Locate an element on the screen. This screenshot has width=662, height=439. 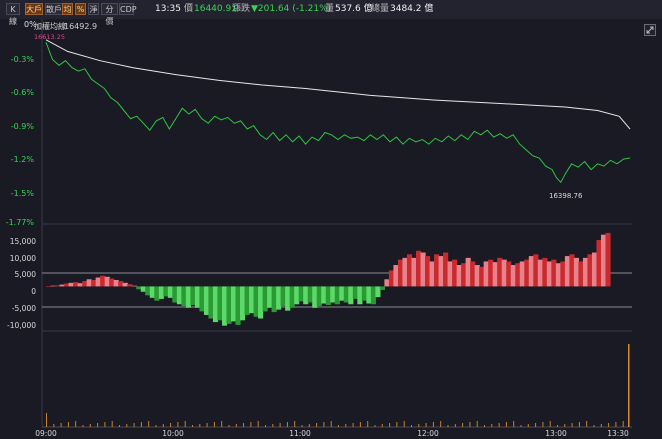
retail-investor-button: 散戶 is located at coordinates (54, 9).